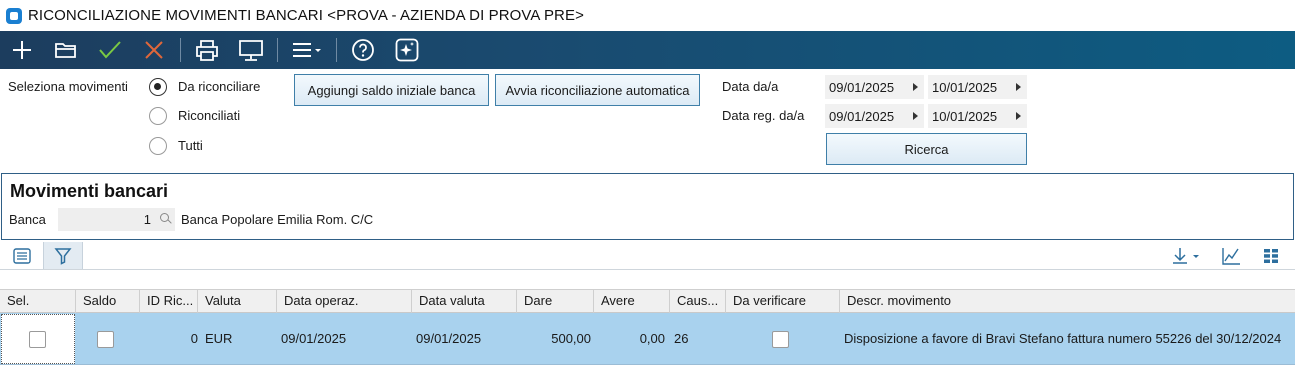 The width and height of the screenshot is (1295, 374). I want to click on export-button, so click(1186, 255).